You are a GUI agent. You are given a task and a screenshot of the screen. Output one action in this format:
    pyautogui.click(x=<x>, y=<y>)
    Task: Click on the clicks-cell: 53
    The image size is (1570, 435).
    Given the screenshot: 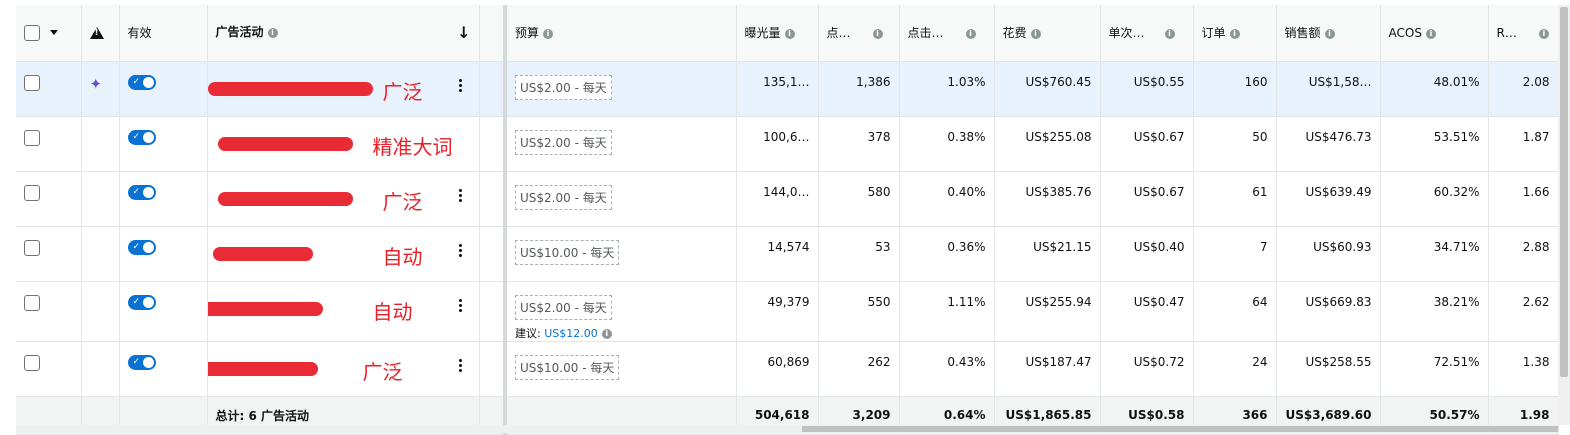 What is the action you would take?
    pyautogui.click(x=859, y=254)
    